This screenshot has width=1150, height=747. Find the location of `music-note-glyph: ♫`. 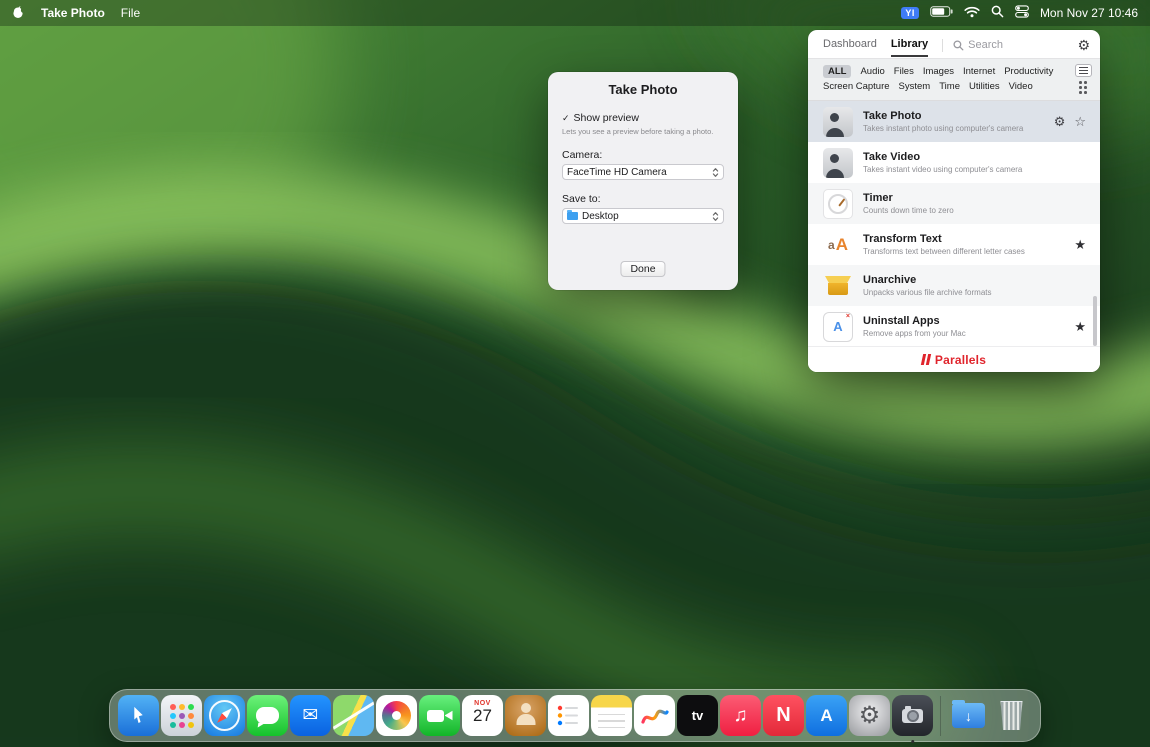

music-note-glyph: ♫ is located at coordinates (740, 715).